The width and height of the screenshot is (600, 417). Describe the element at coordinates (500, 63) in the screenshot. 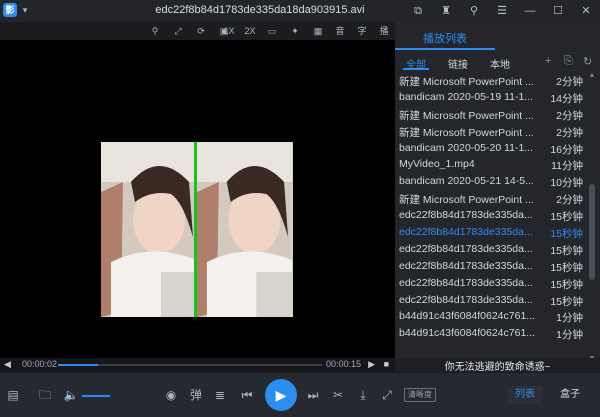

I see `tab-local: 本地` at that location.